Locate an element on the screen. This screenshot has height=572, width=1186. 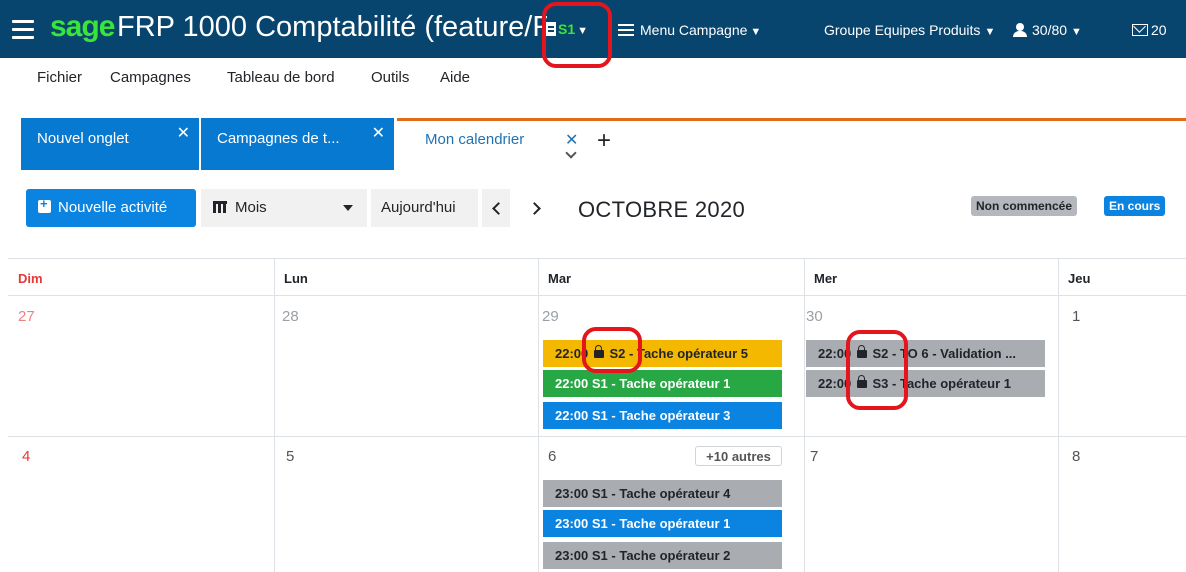
campaign-menu: Menu Campagne ▼ is located at coordinates (689, 30).